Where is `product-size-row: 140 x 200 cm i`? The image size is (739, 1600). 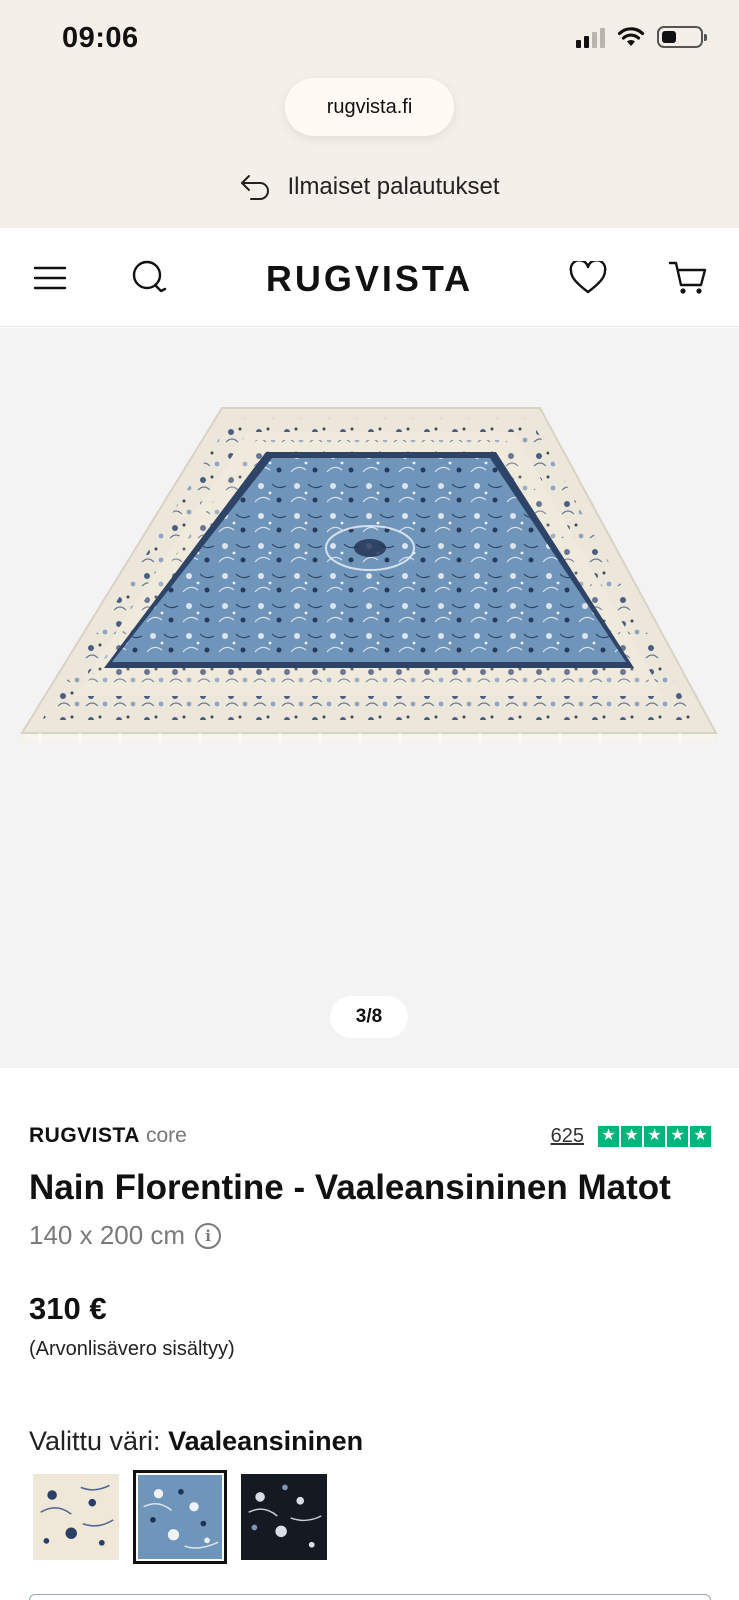
product-size-row: 140 x 200 cm i is located at coordinates (125, 1235).